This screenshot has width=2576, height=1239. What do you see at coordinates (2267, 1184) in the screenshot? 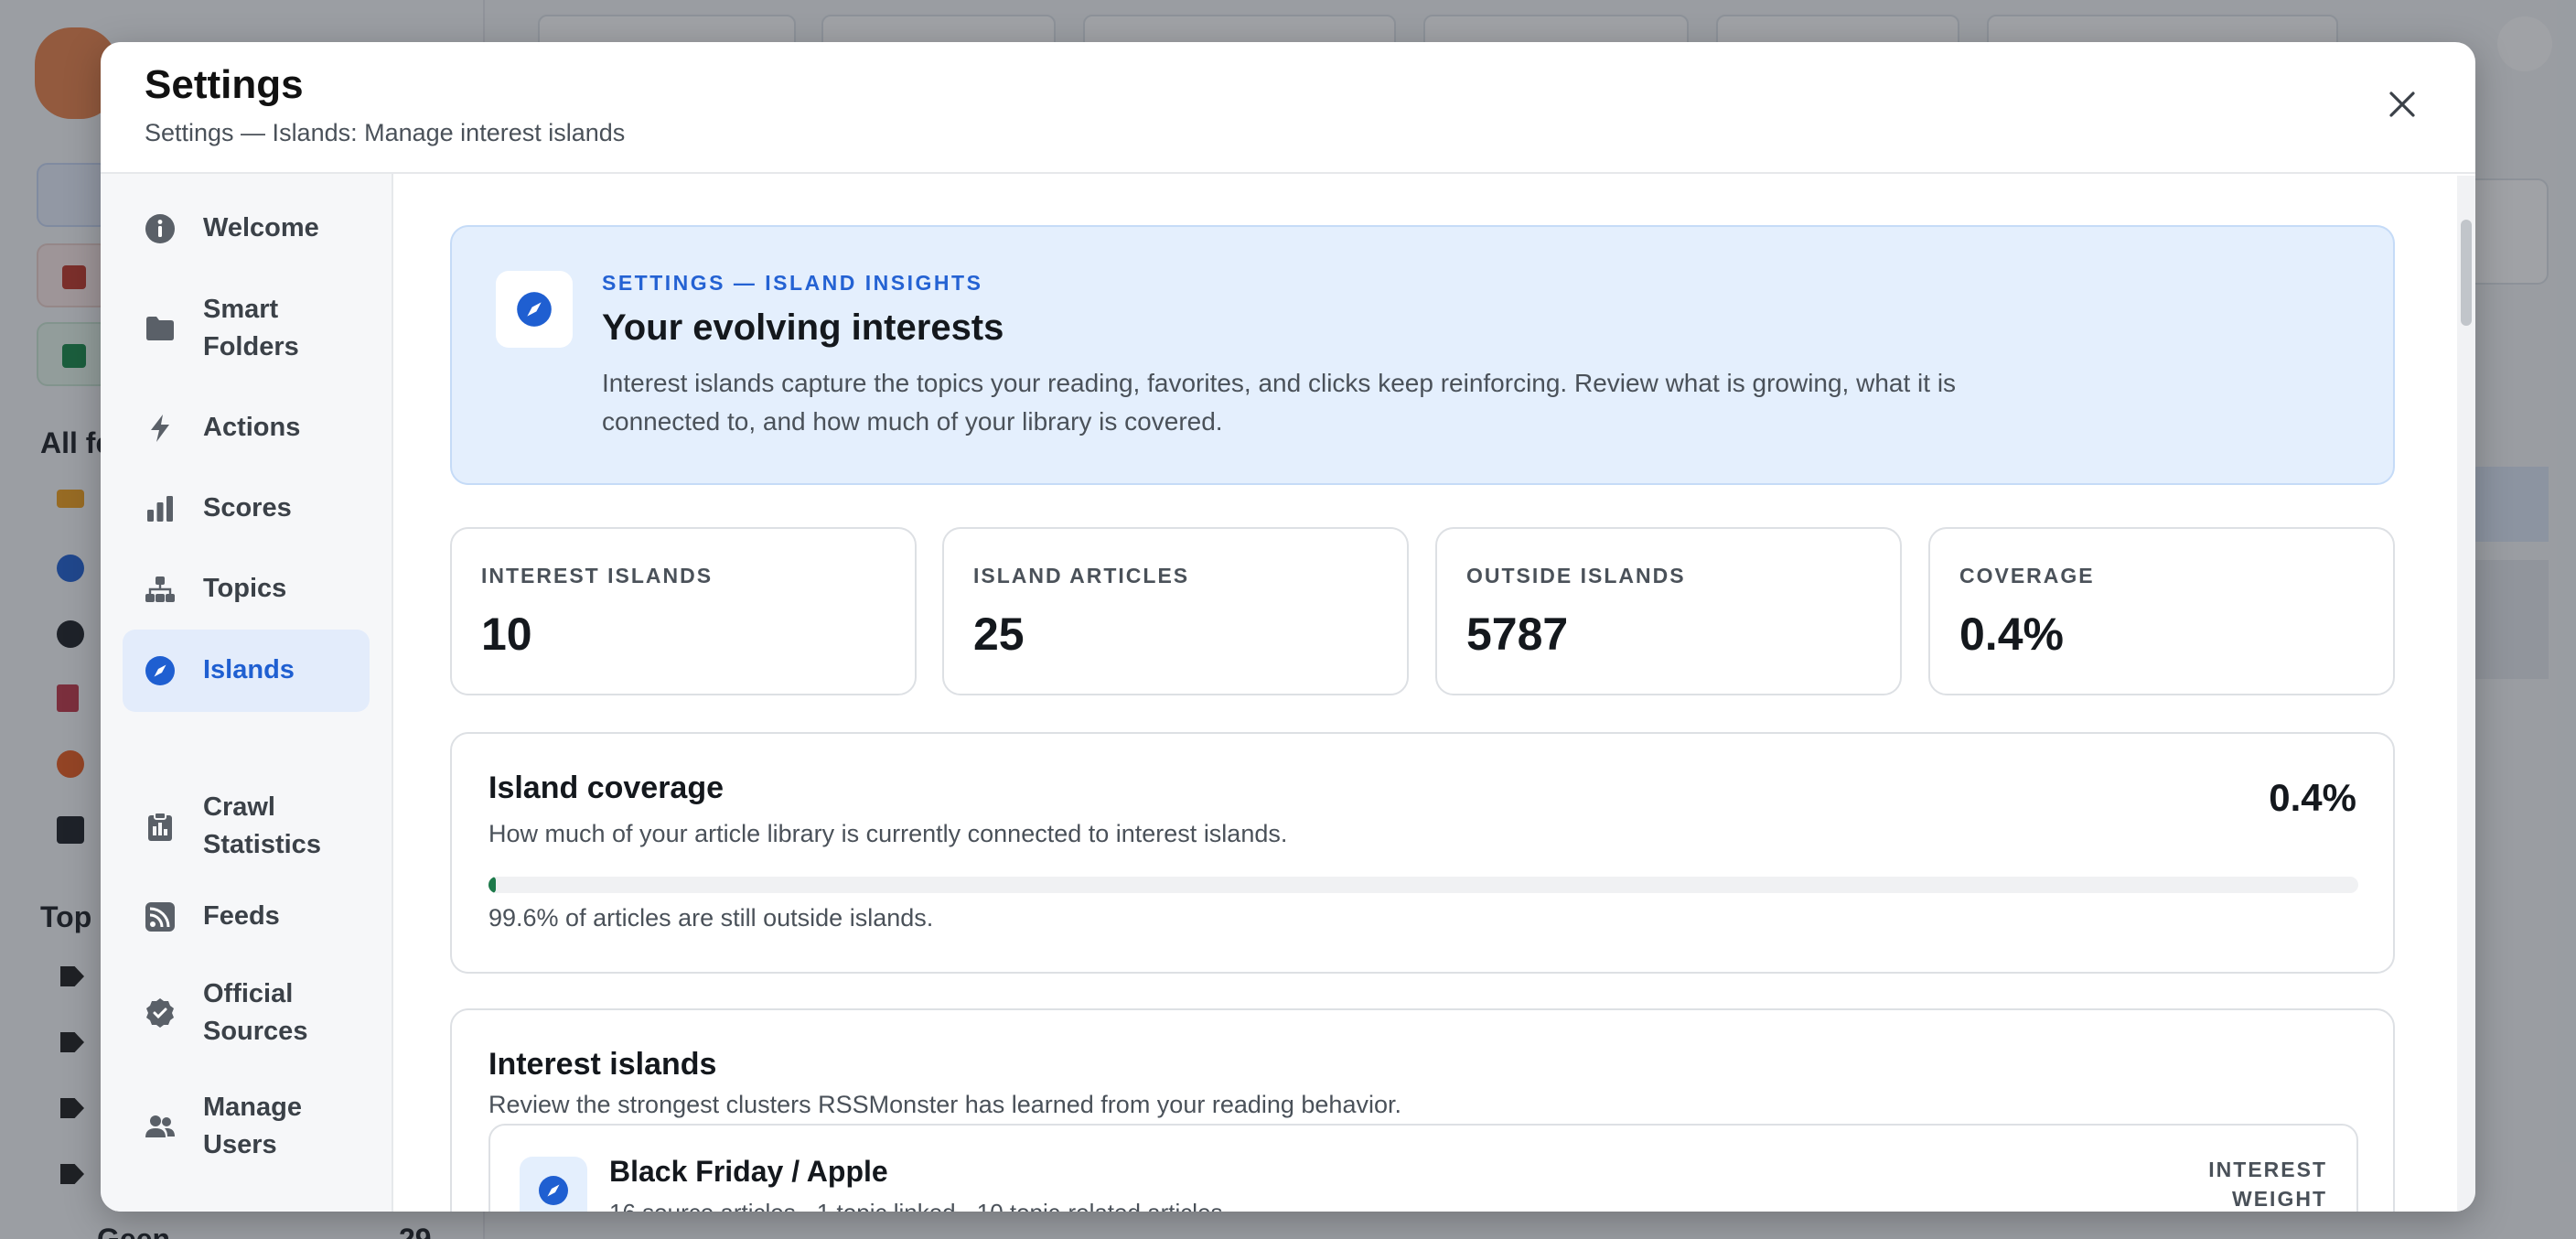
I see `island-weight-label: INTEREST WEIGHT` at bounding box center [2267, 1184].